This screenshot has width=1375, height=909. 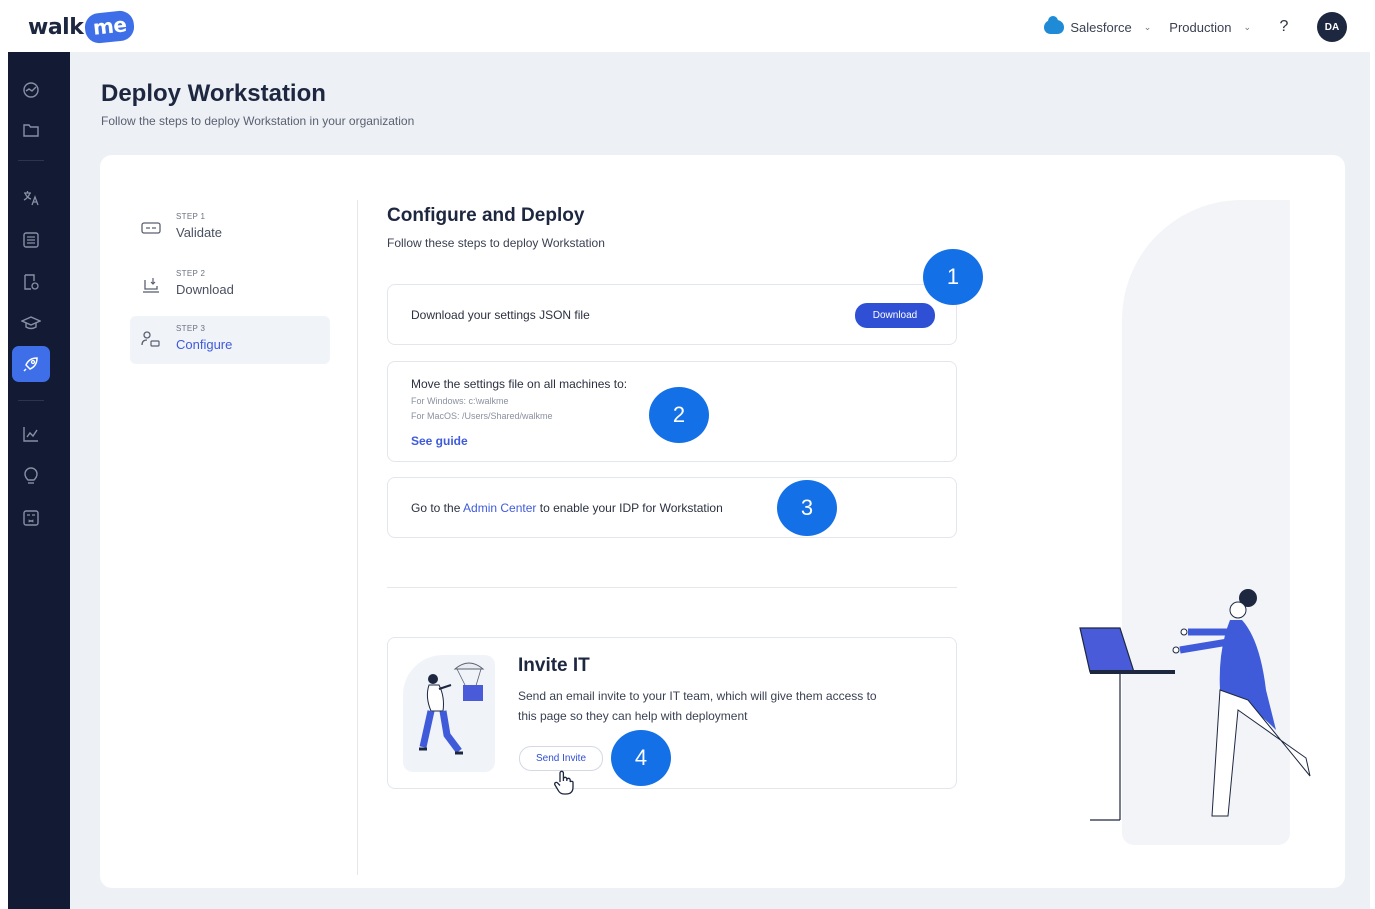 What do you see at coordinates (486, 215) in the screenshot?
I see `section-title: Configure and Deploy` at bounding box center [486, 215].